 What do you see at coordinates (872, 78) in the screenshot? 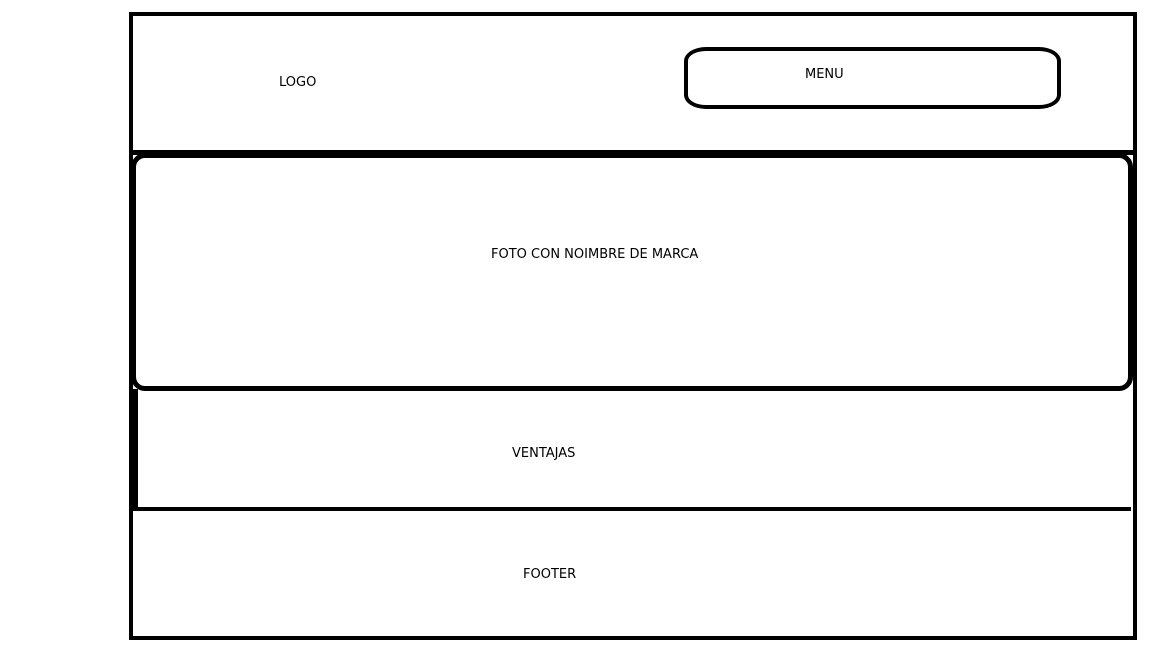
I see `menu-button` at bounding box center [872, 78].